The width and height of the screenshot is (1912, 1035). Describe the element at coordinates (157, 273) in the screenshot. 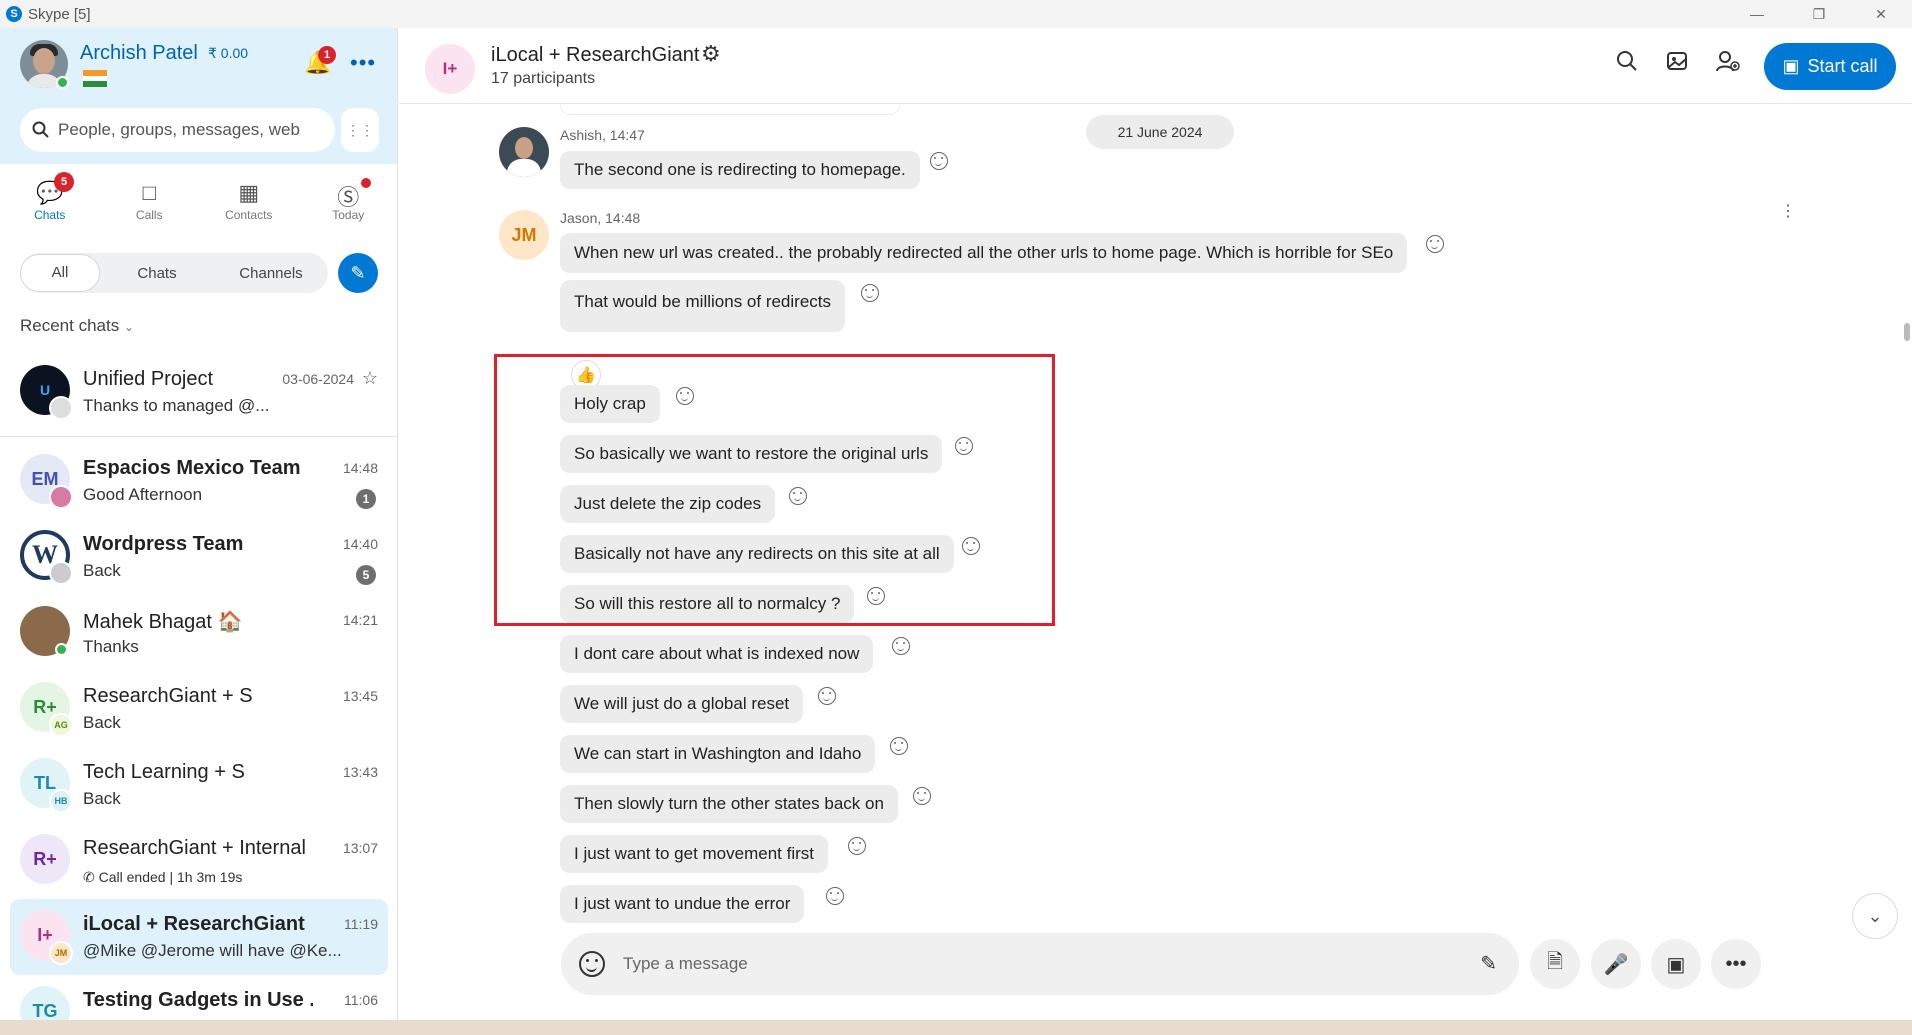

I see `filter-chats: Chats` at that location.